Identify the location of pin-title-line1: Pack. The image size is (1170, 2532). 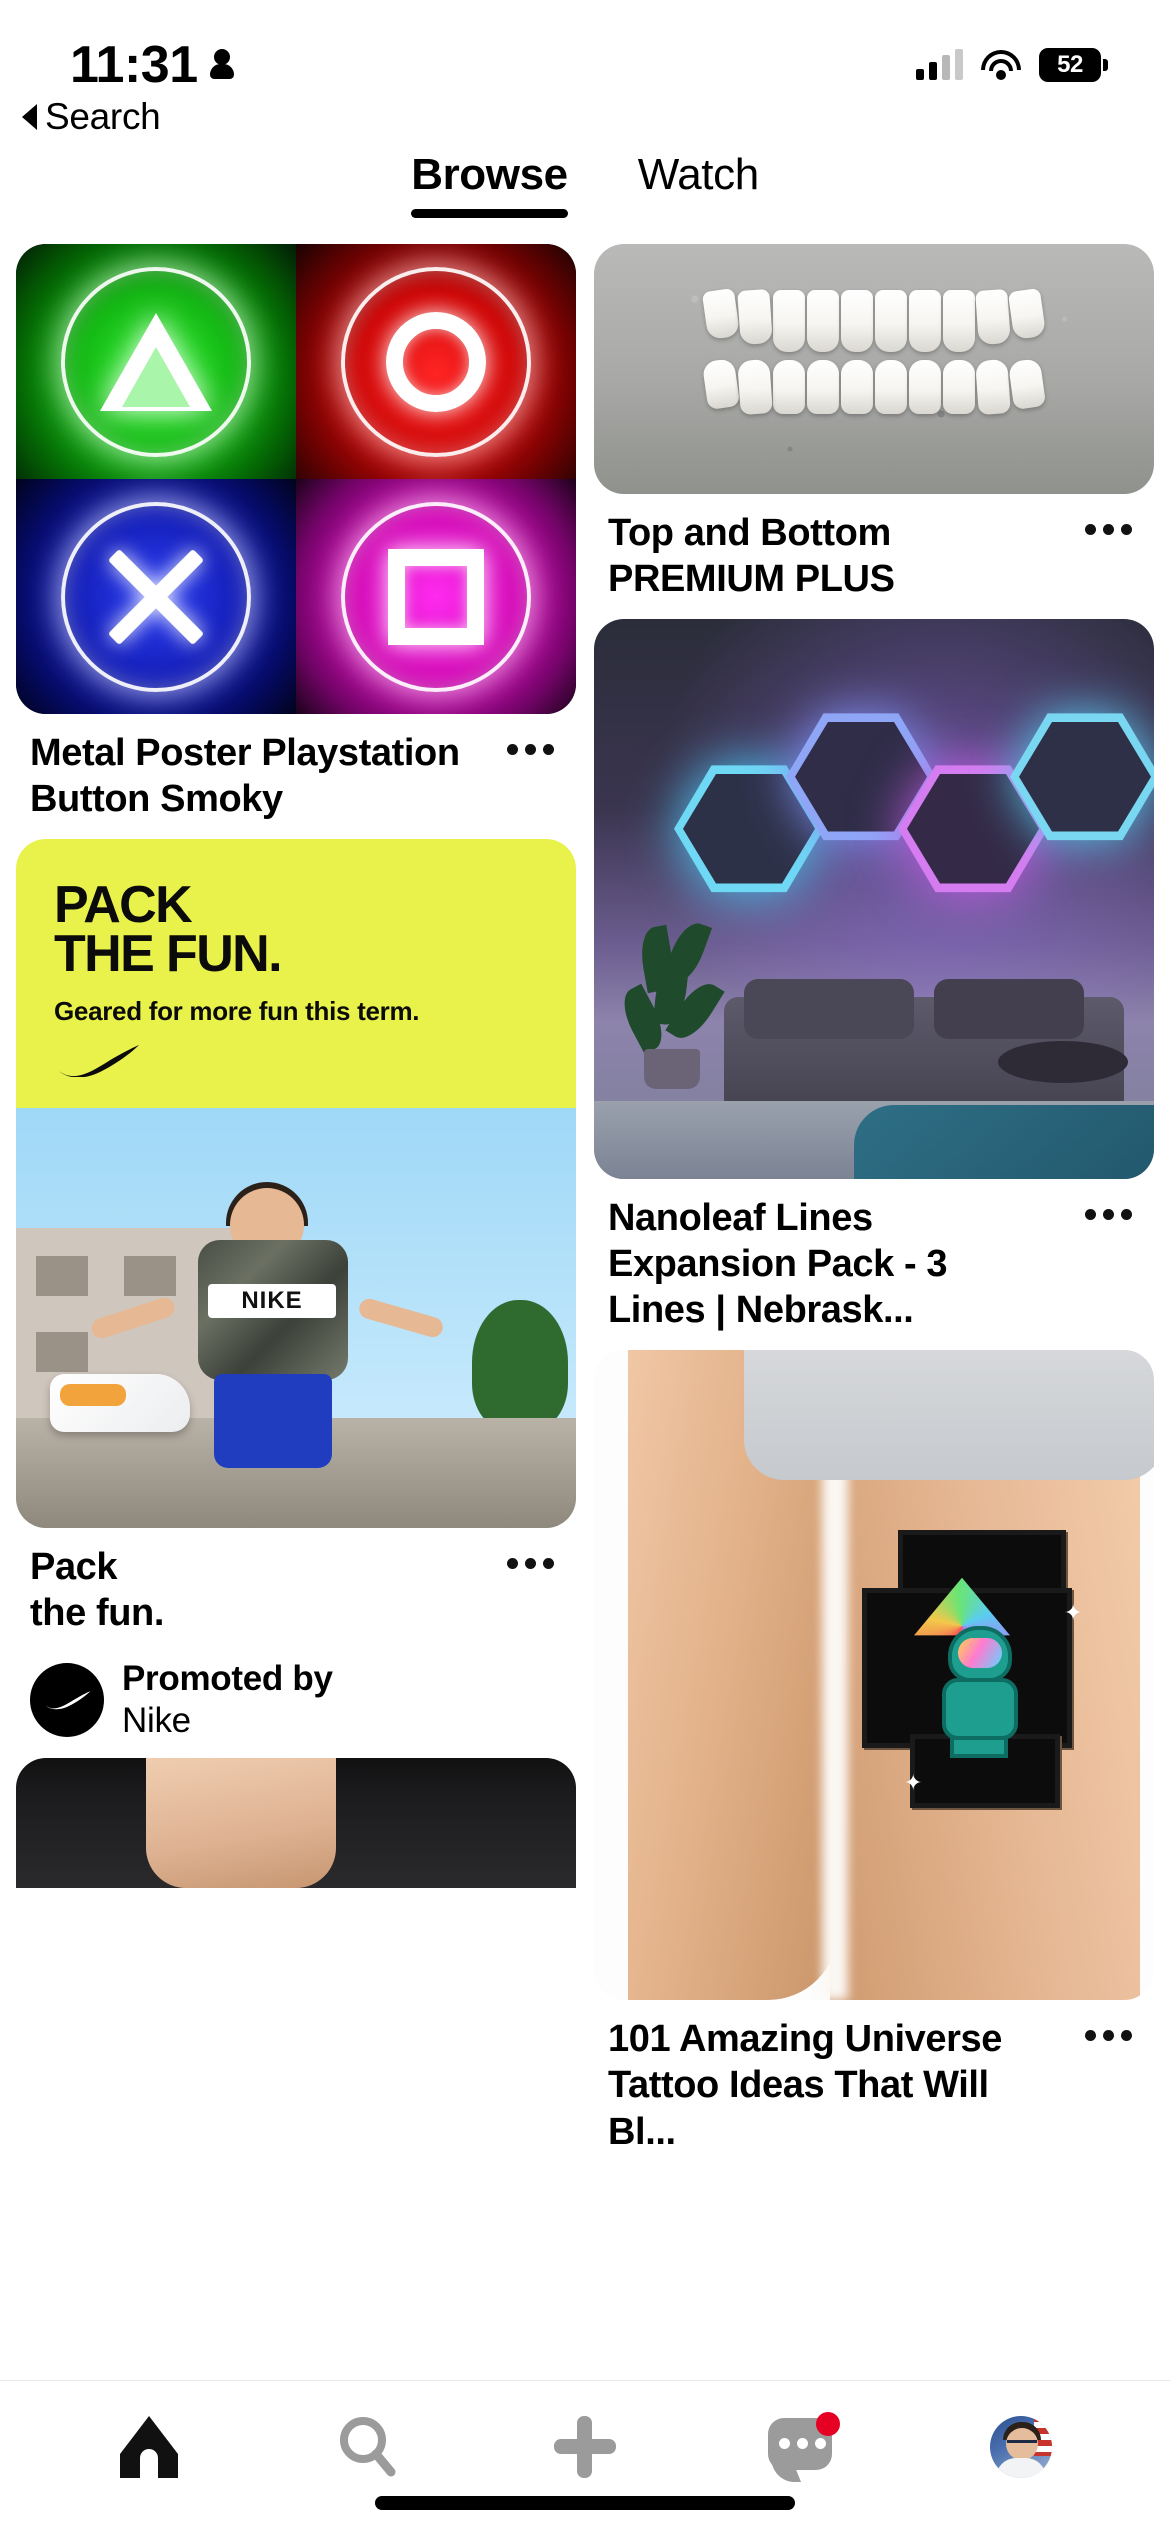
(74, 1566).